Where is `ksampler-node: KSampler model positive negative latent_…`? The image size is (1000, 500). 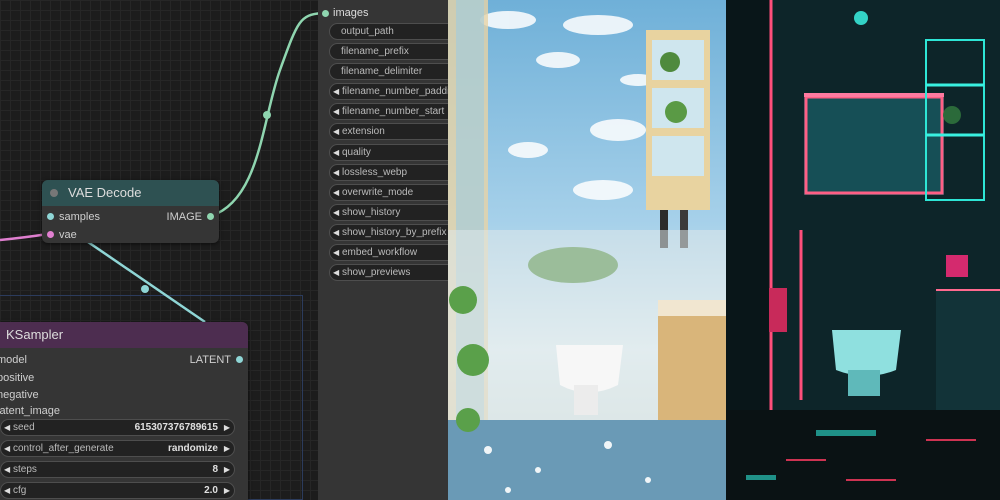 ksampler-node: KSampler model positive negative latent_… is located at coordinates (124, 411).